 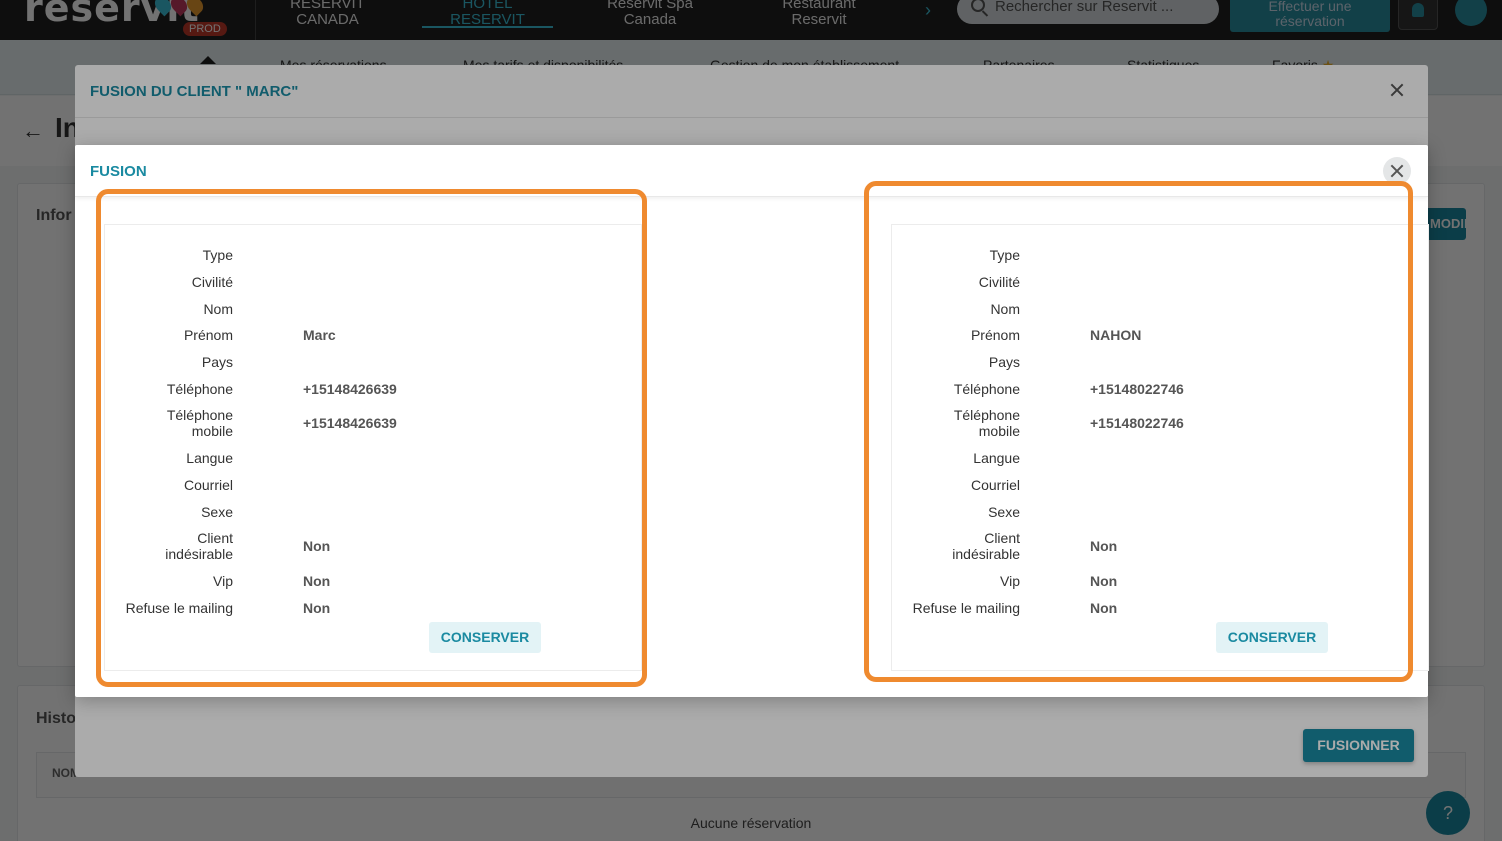 I want to click on close-icon, so click(x=1397, y=171).